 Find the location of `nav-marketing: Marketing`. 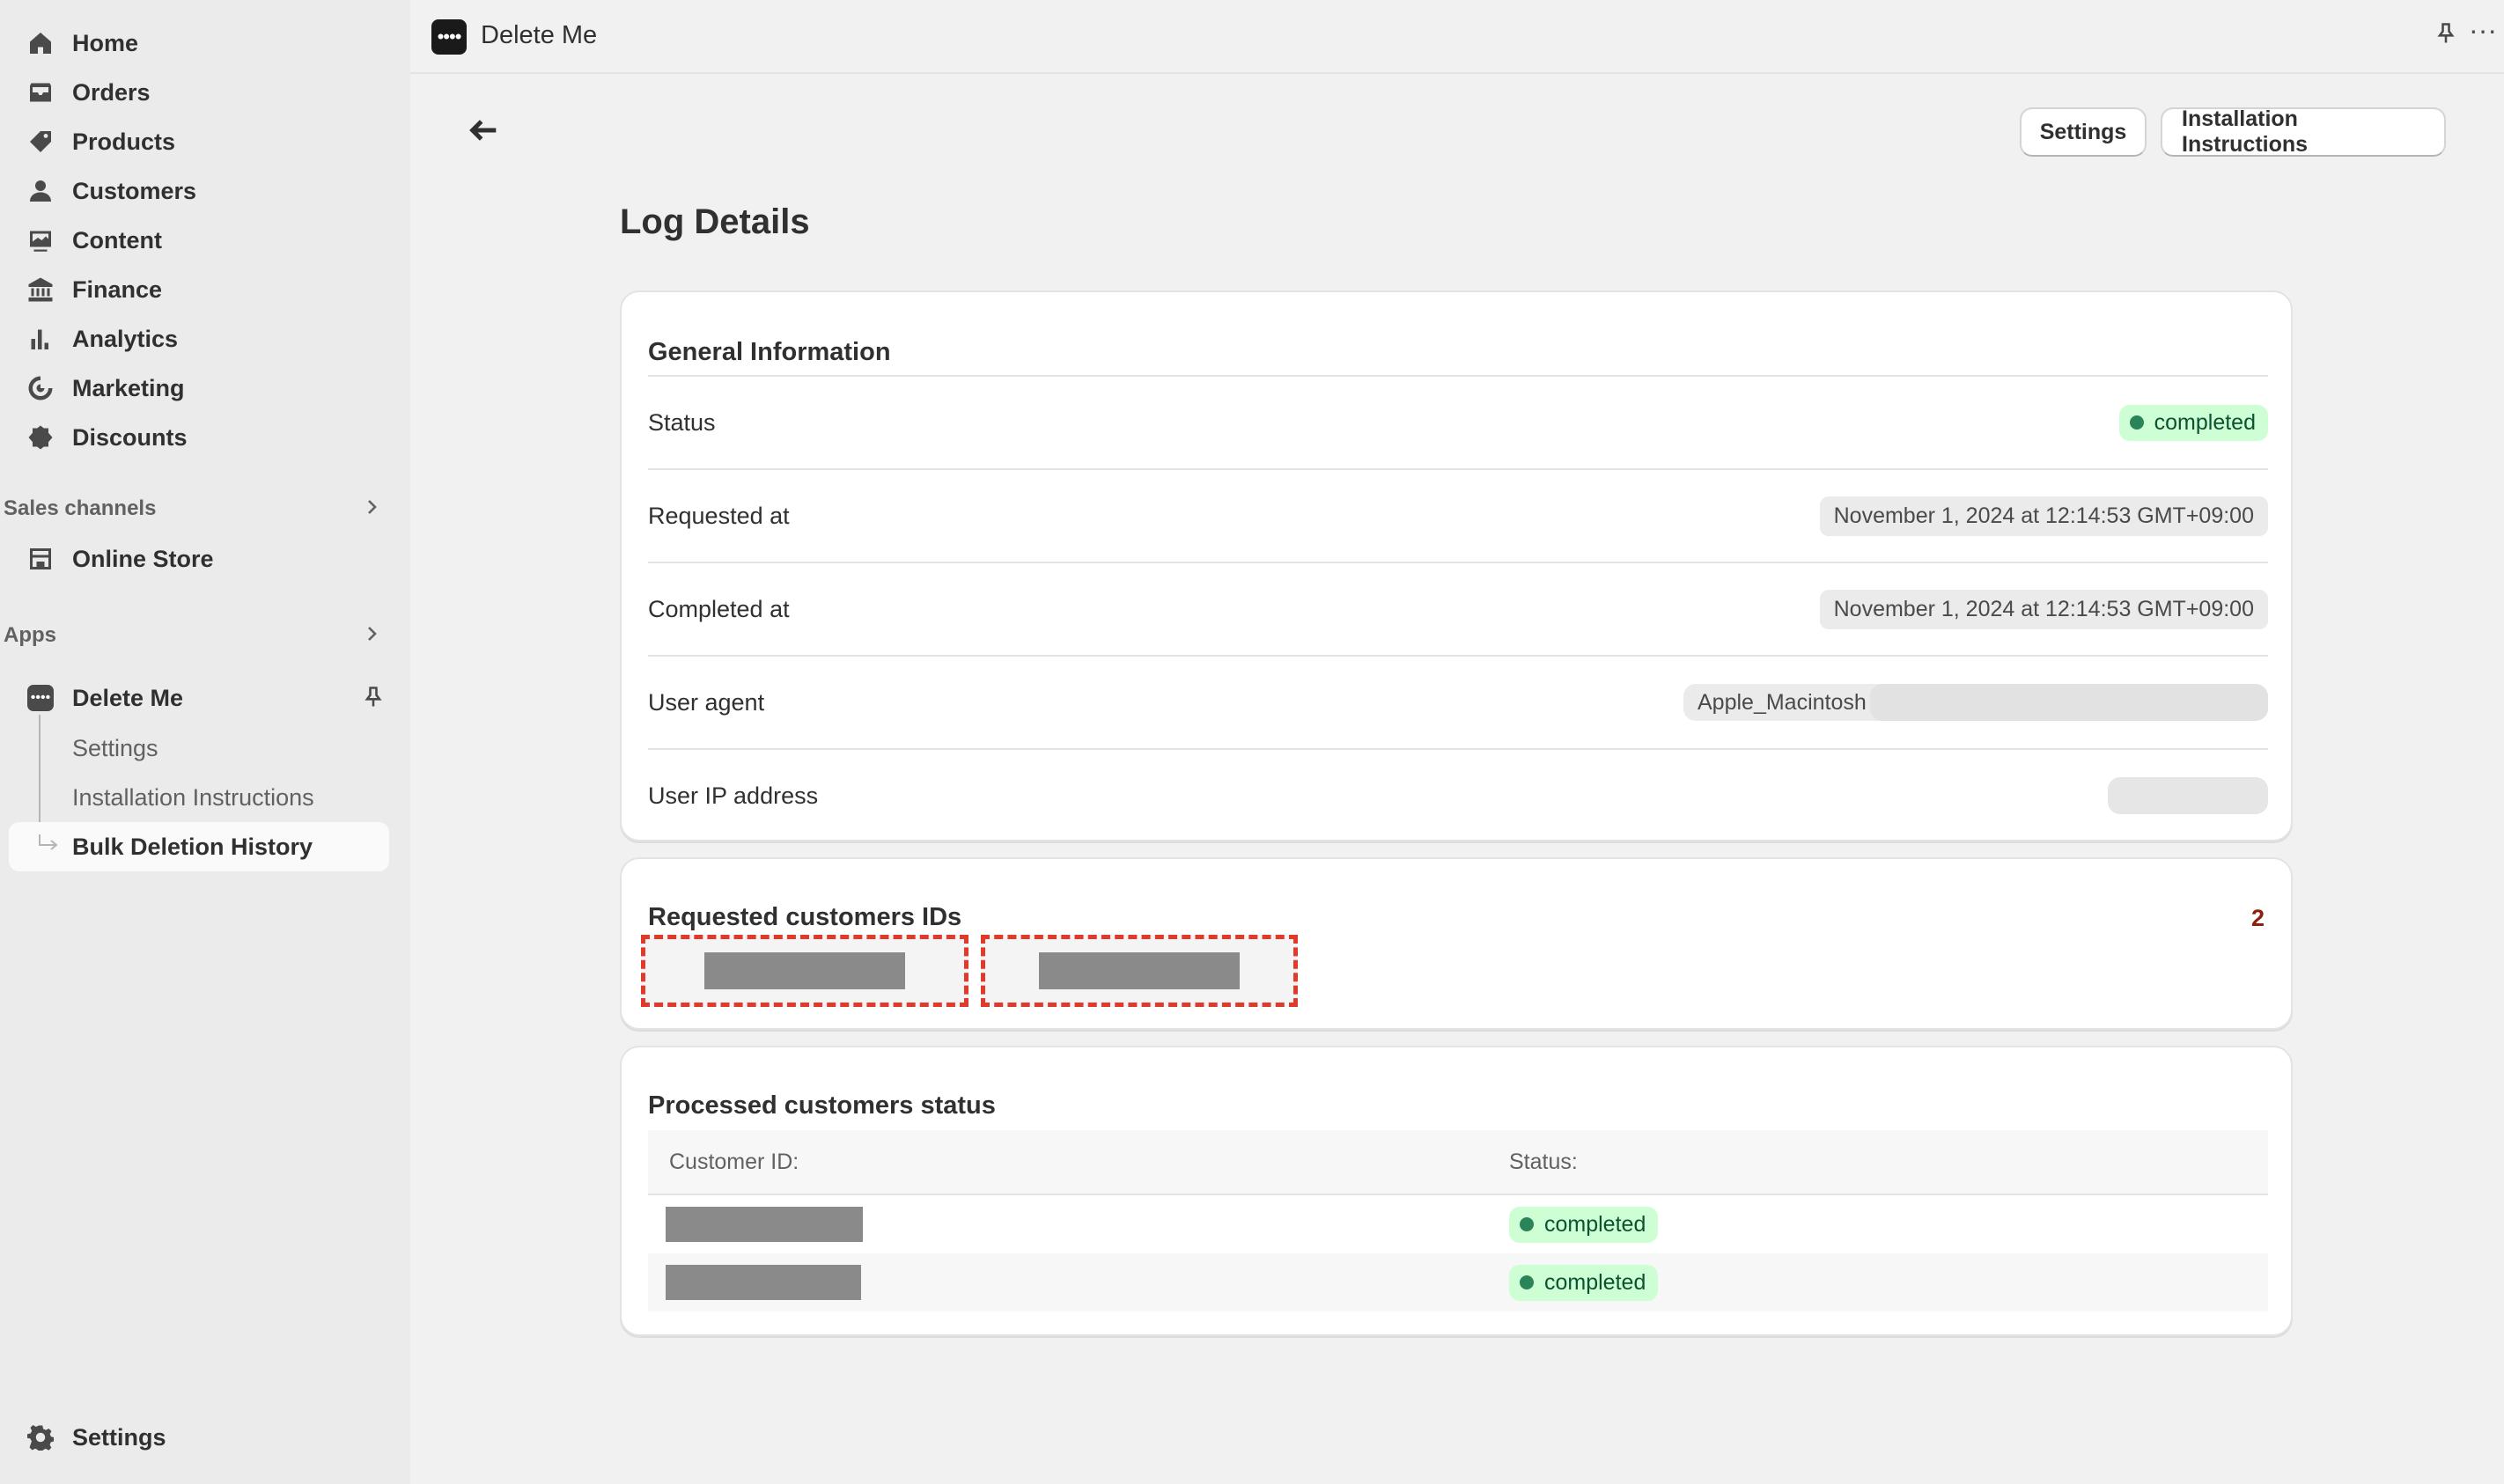

nav-marketing: Marketing is located at coordinates (205, 388).